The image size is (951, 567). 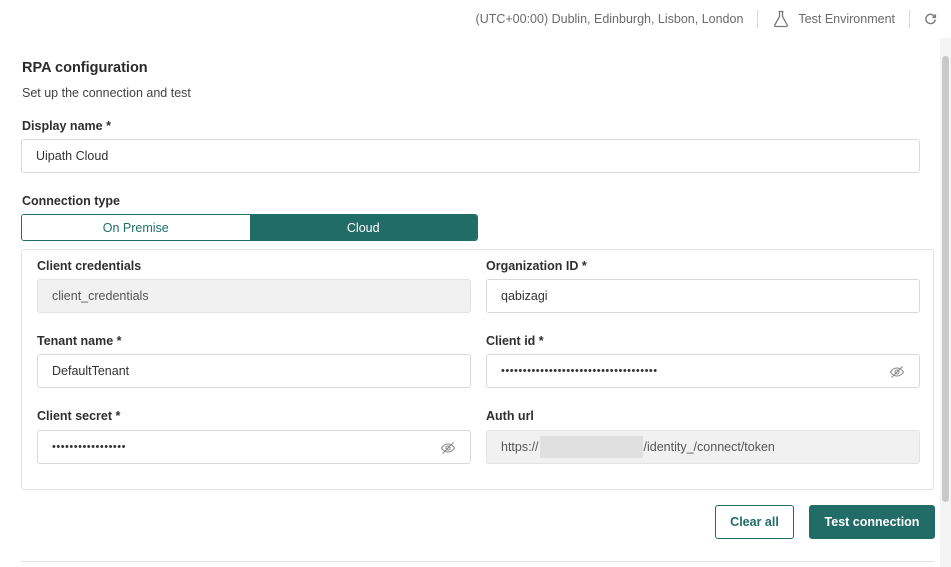 What do you see at coordinates (72, 156) in the screenshot?
I see `display-name-value: Uipath Cloud` at bounding box center [72, 156].